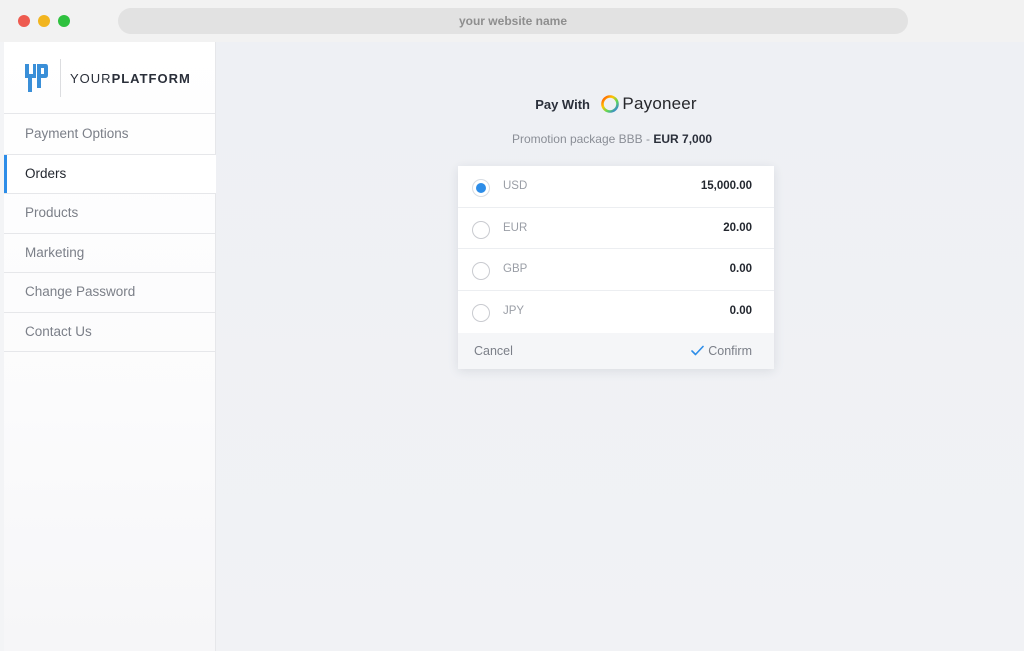 Image resolution: width=1024 pixels, height=651 pixels. What do you see at coordinates (698, 350) in the screenshot?
I see `check-icon` at bounding box center [698, 350].